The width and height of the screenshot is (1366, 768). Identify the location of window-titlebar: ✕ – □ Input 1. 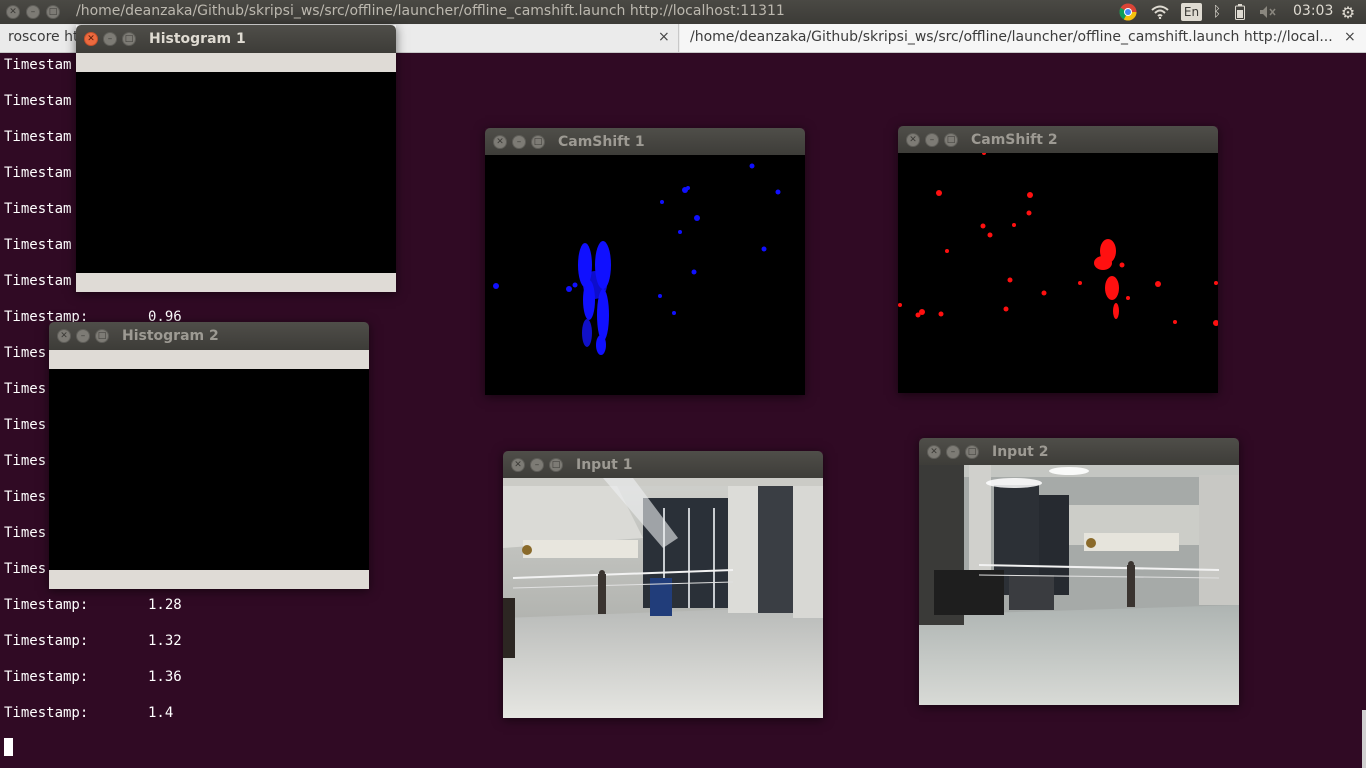
(663, 465).